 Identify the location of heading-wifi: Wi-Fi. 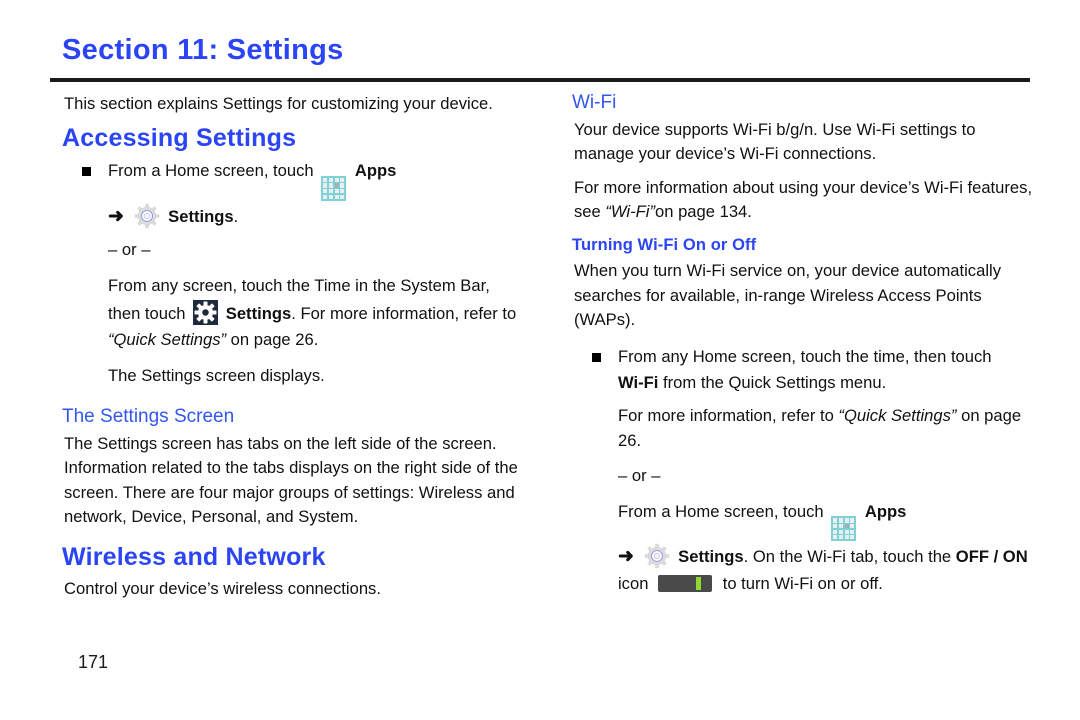
(594, 102).